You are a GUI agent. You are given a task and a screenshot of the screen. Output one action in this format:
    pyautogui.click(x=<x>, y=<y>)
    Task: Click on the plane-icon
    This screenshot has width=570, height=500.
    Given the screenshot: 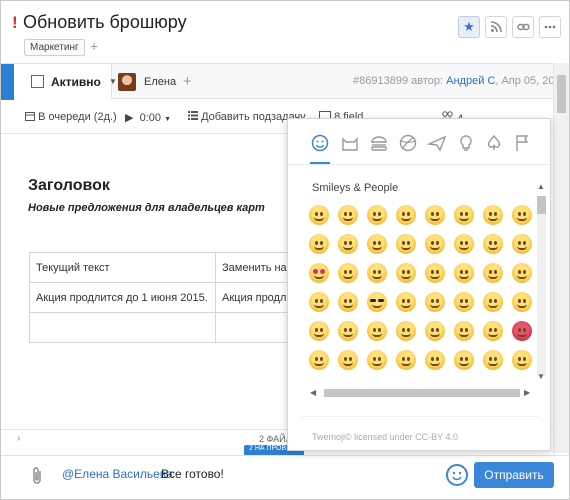 What is the action you would take?
    pyautogui.click(x=437, y=143)
    